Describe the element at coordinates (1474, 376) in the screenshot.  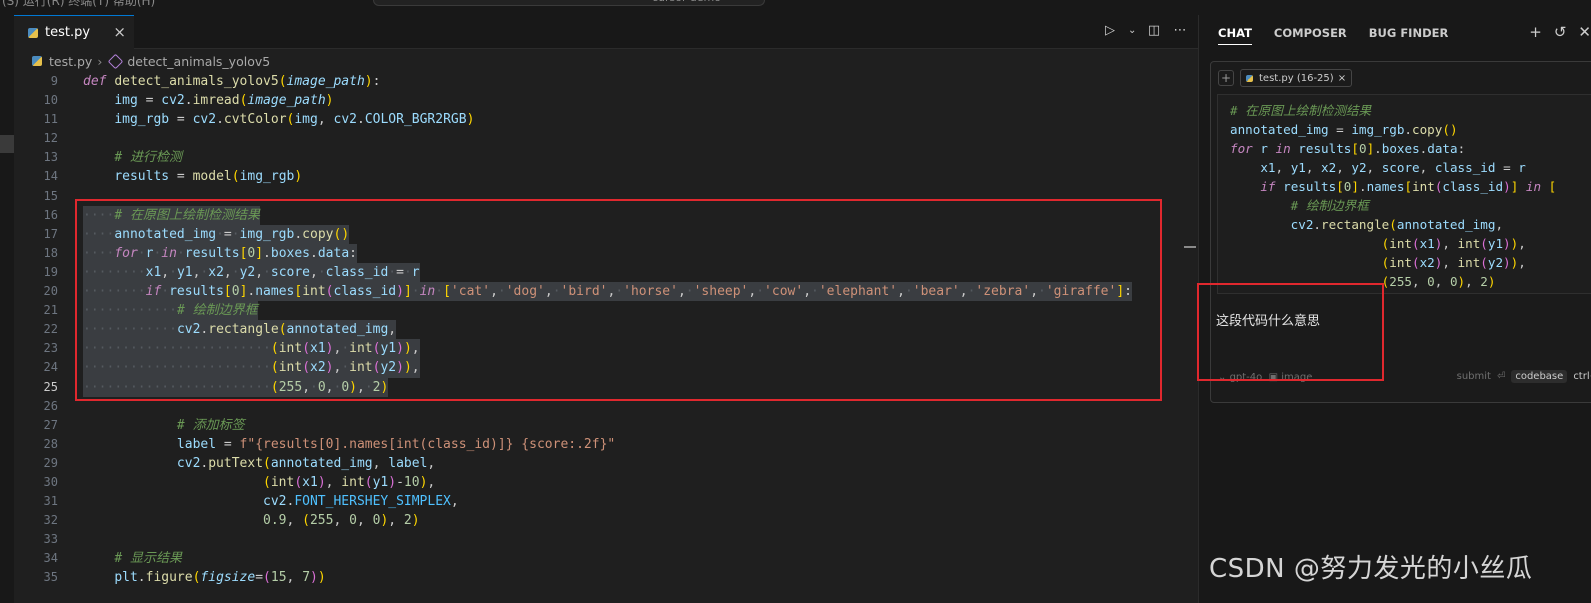
I see `submit-button: submit` at that location.